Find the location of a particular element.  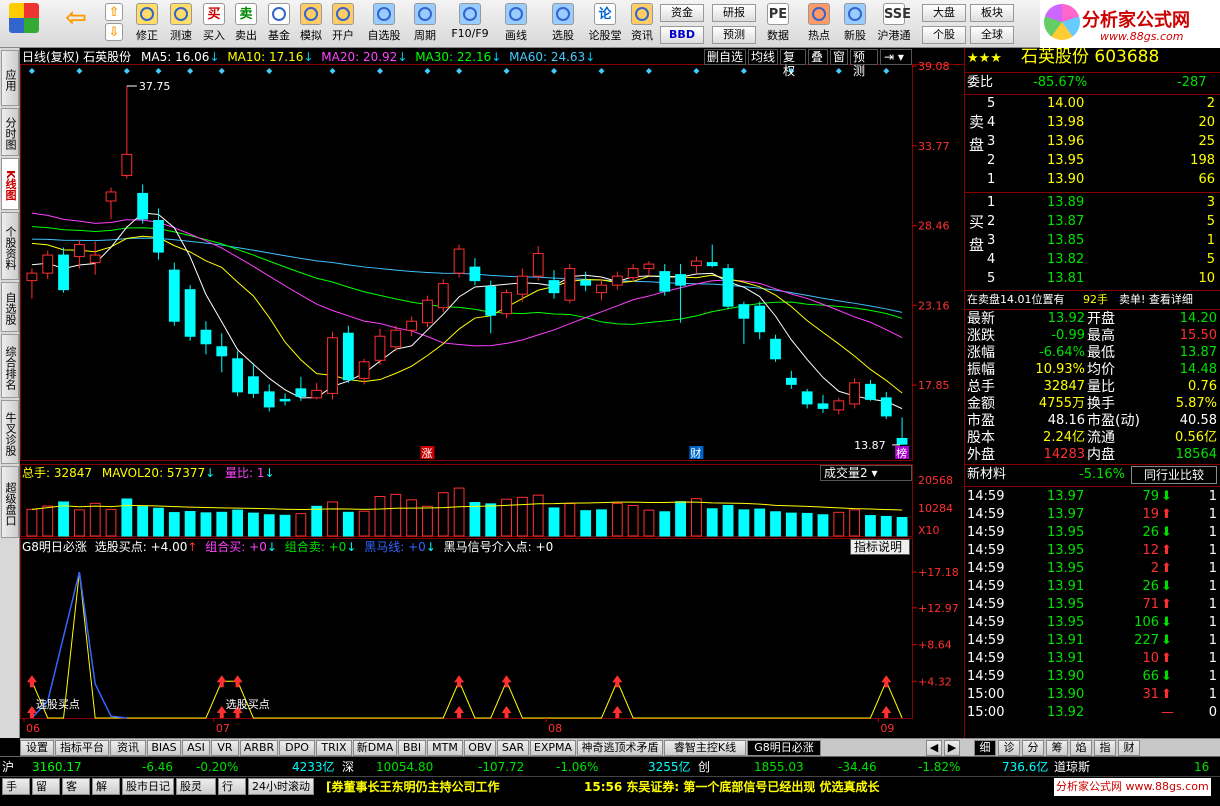

indicator-tab-0: 设置 is located at coordinates (37, 748).